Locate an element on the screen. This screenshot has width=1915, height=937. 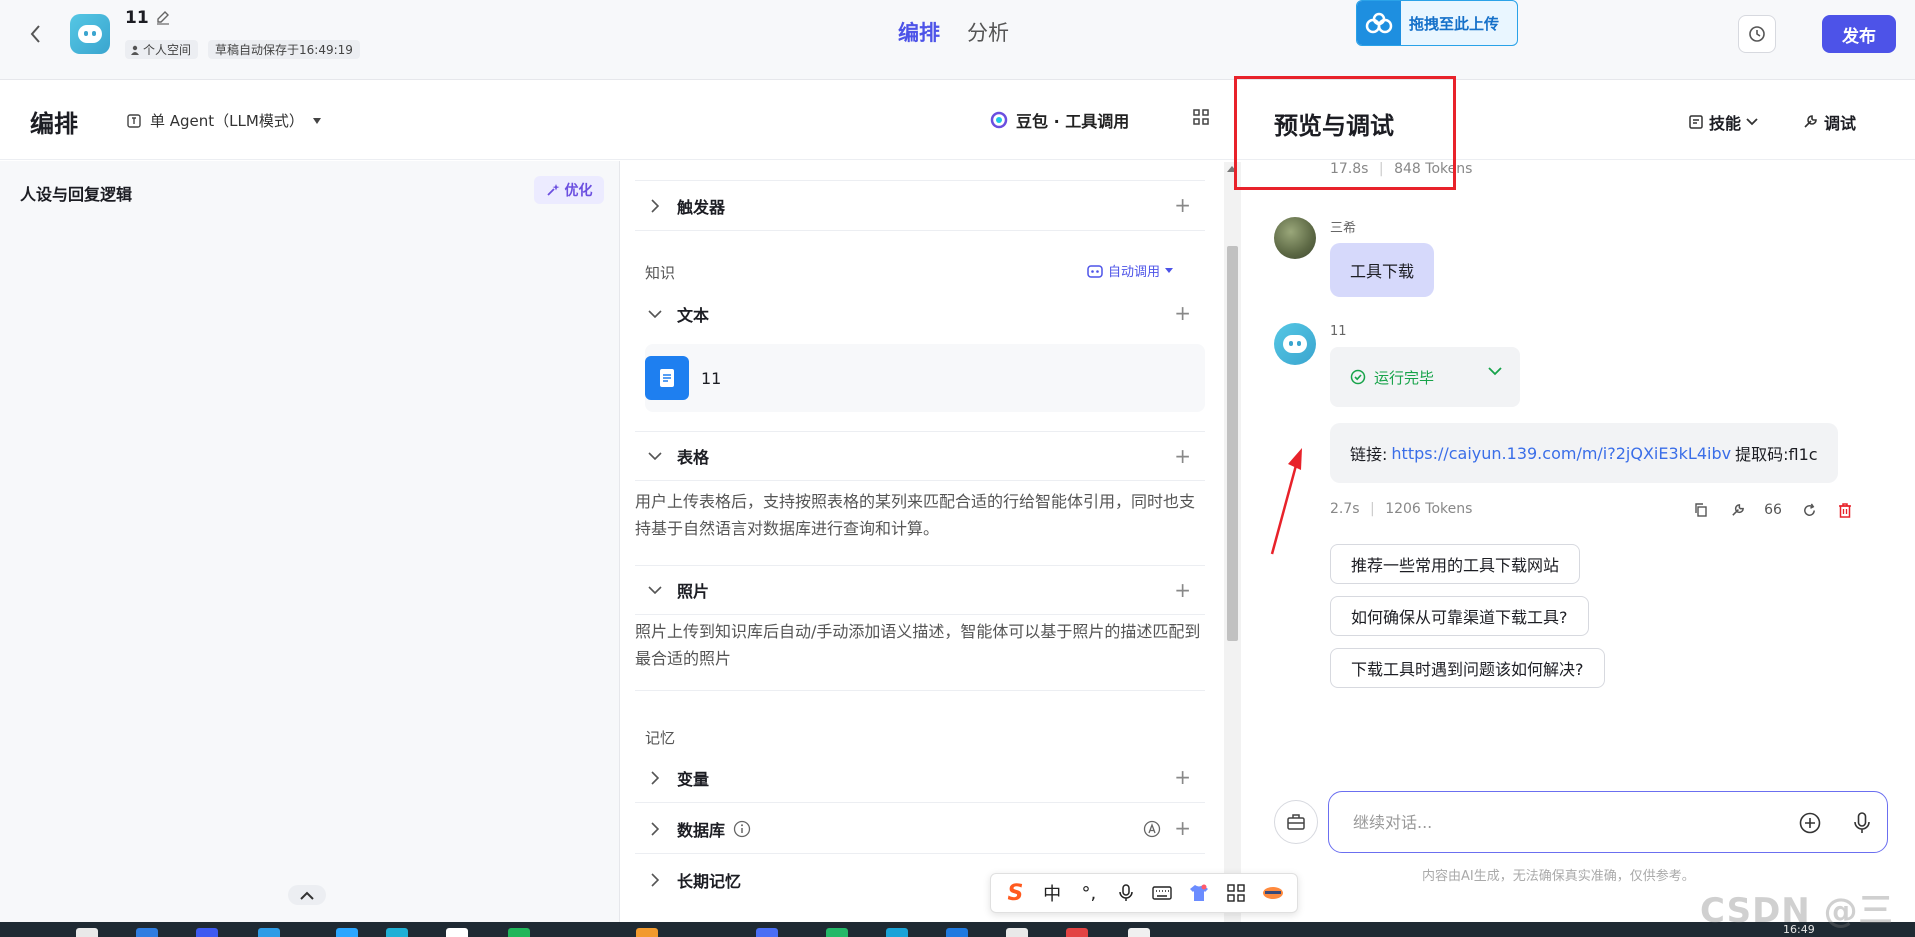
scroll-thumb is located at coordinates (1232, 443).